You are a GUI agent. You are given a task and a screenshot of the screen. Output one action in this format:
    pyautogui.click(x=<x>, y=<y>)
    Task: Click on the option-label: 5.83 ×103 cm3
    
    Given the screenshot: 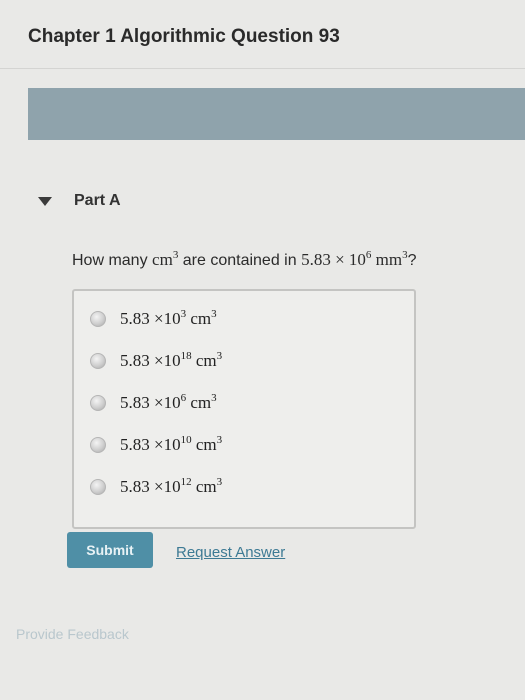 What is the action you would take?
    pyautogui.click(x=168, y=318)
    